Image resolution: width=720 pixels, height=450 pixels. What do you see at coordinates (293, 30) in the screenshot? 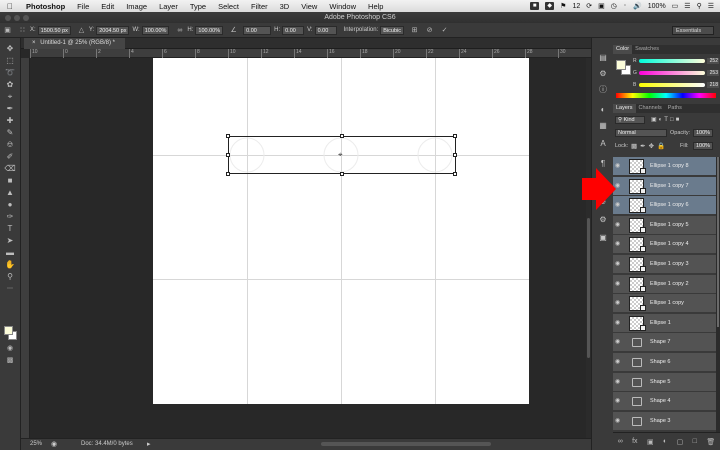
I see `horizontal-skew-input: 0.00` at bounding box center [293, 30].